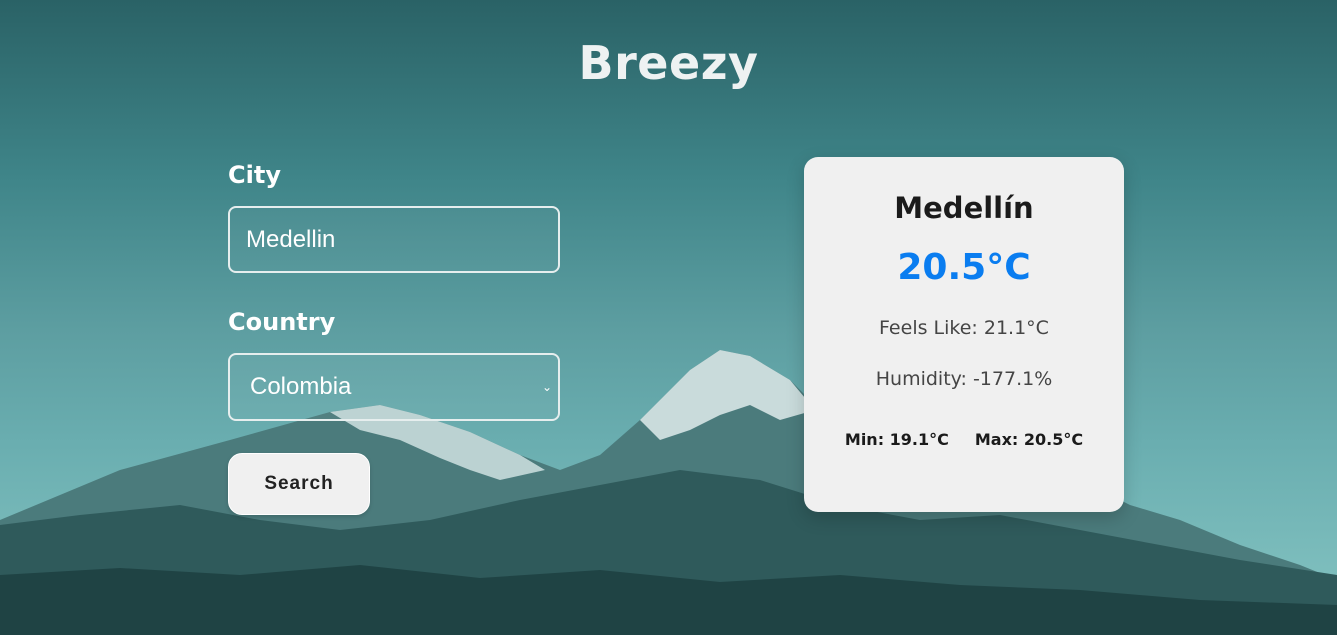 Image resolution: width=1337 pixels, height=635 pixels. What do you see at coordinates (964, 379) in the screenshot?
I see `weather-humidity: Humidity: -177.1%` at bounding box center [964, 379].